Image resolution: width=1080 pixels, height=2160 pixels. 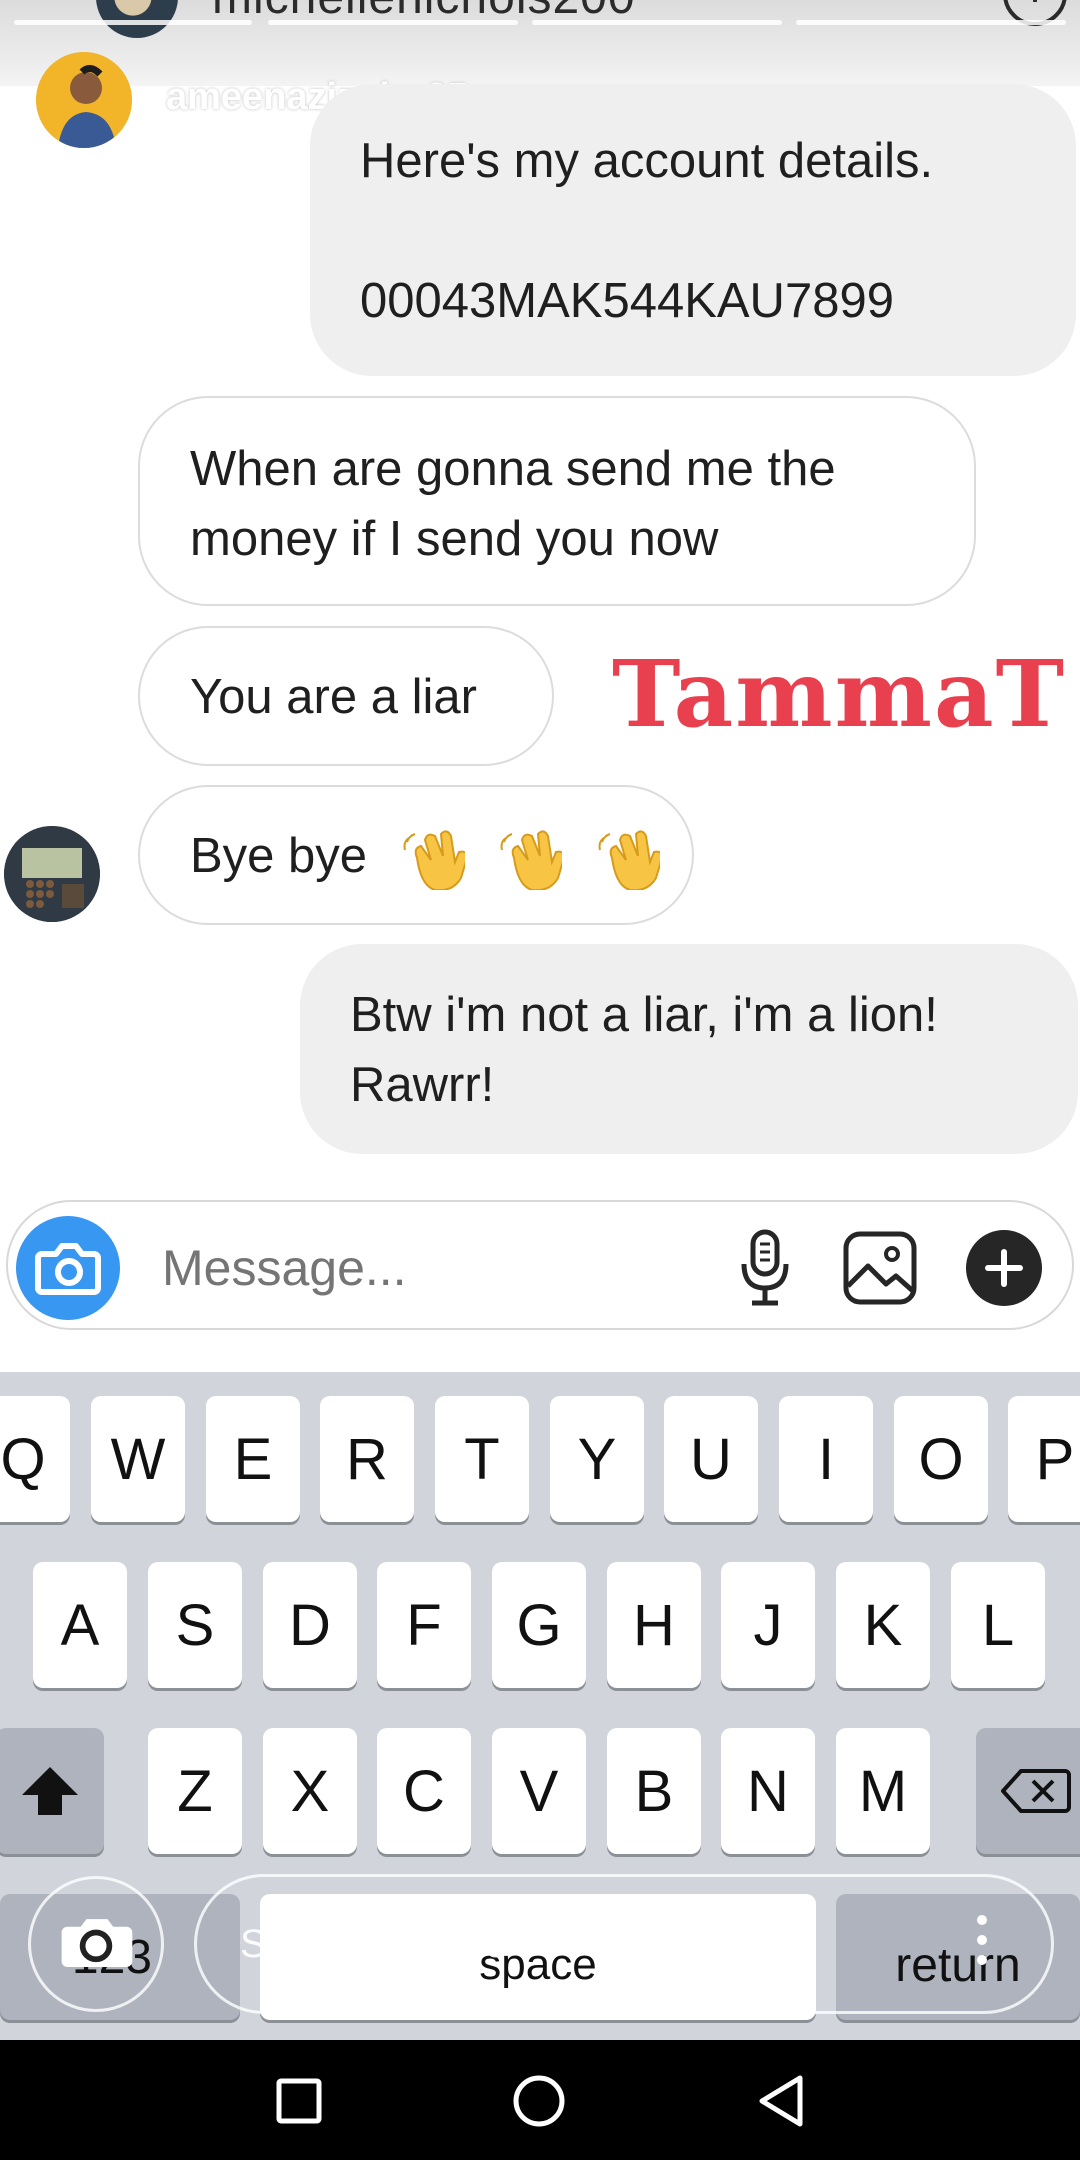 I want to click on gallery-icon, so click(x=880, y=1268).